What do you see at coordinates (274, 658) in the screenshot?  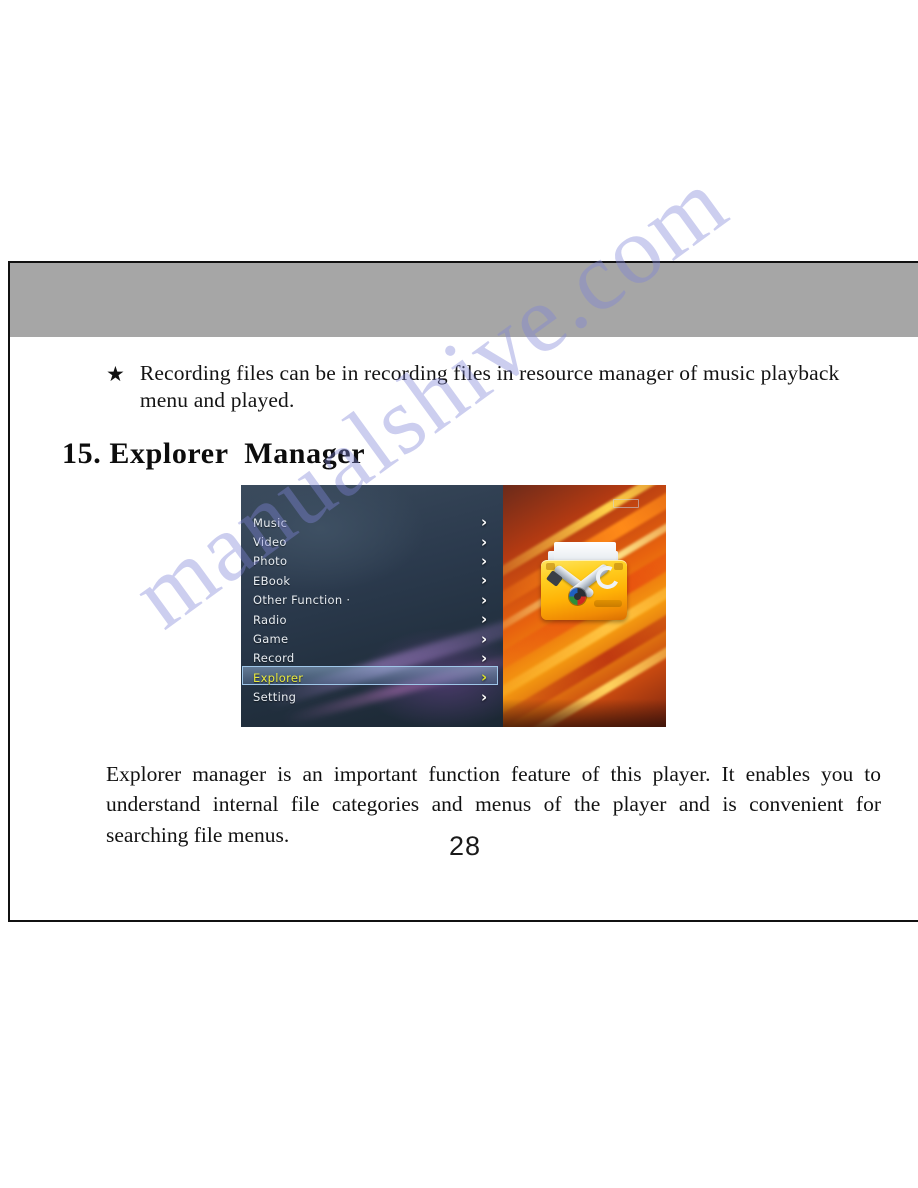 I see `menu-item-label: Record` at bounding box center [274, 658].